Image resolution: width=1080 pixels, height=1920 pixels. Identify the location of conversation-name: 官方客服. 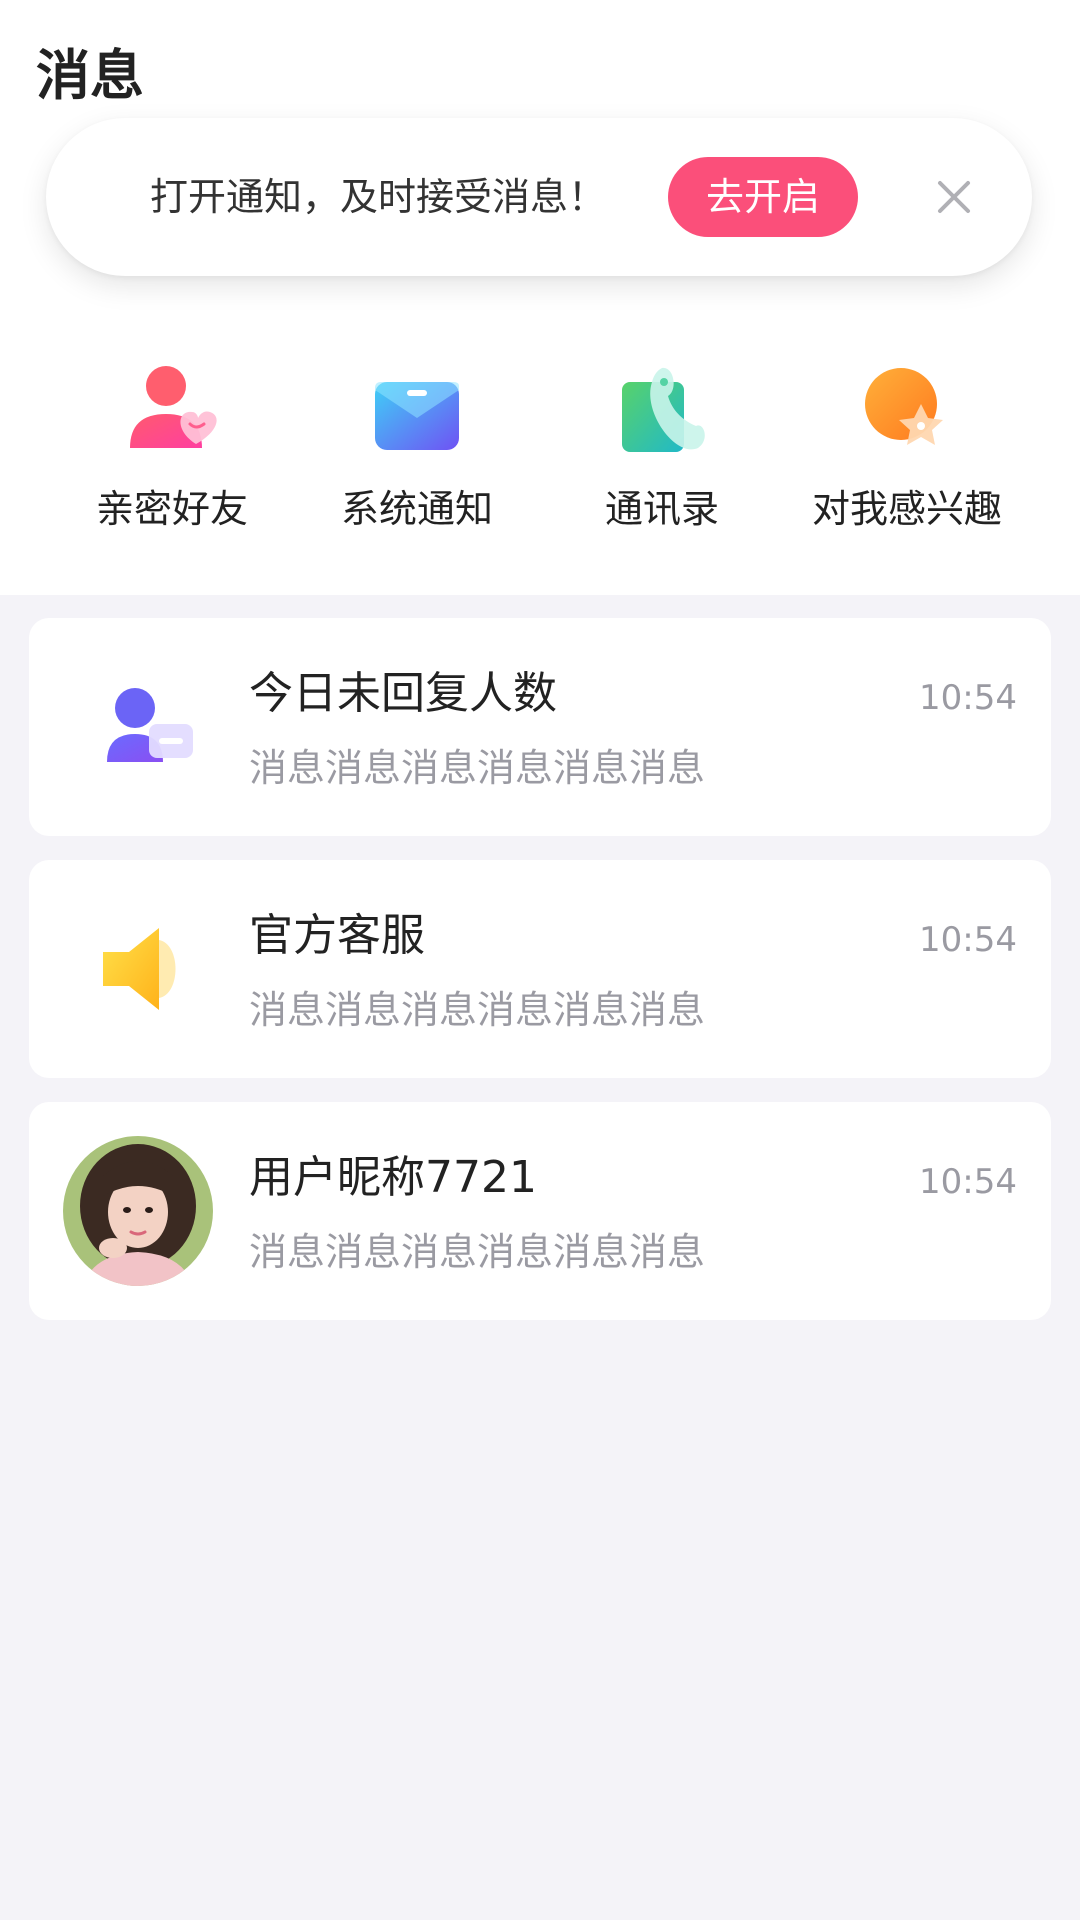
(337, 935).